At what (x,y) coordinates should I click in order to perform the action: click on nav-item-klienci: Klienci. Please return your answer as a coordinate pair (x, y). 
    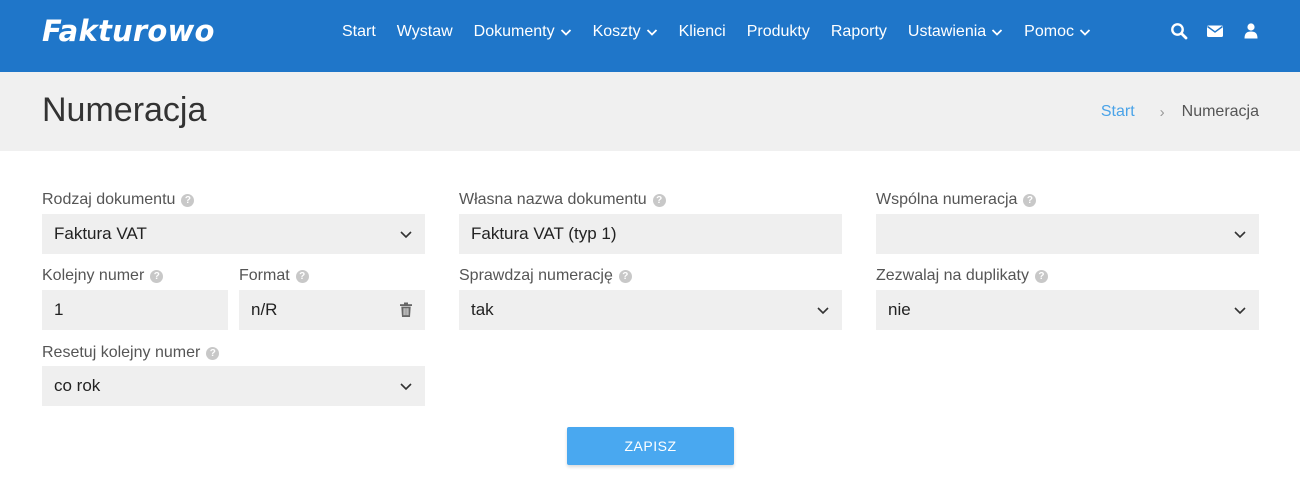
    Looking at the image, I should click on (702, 32).